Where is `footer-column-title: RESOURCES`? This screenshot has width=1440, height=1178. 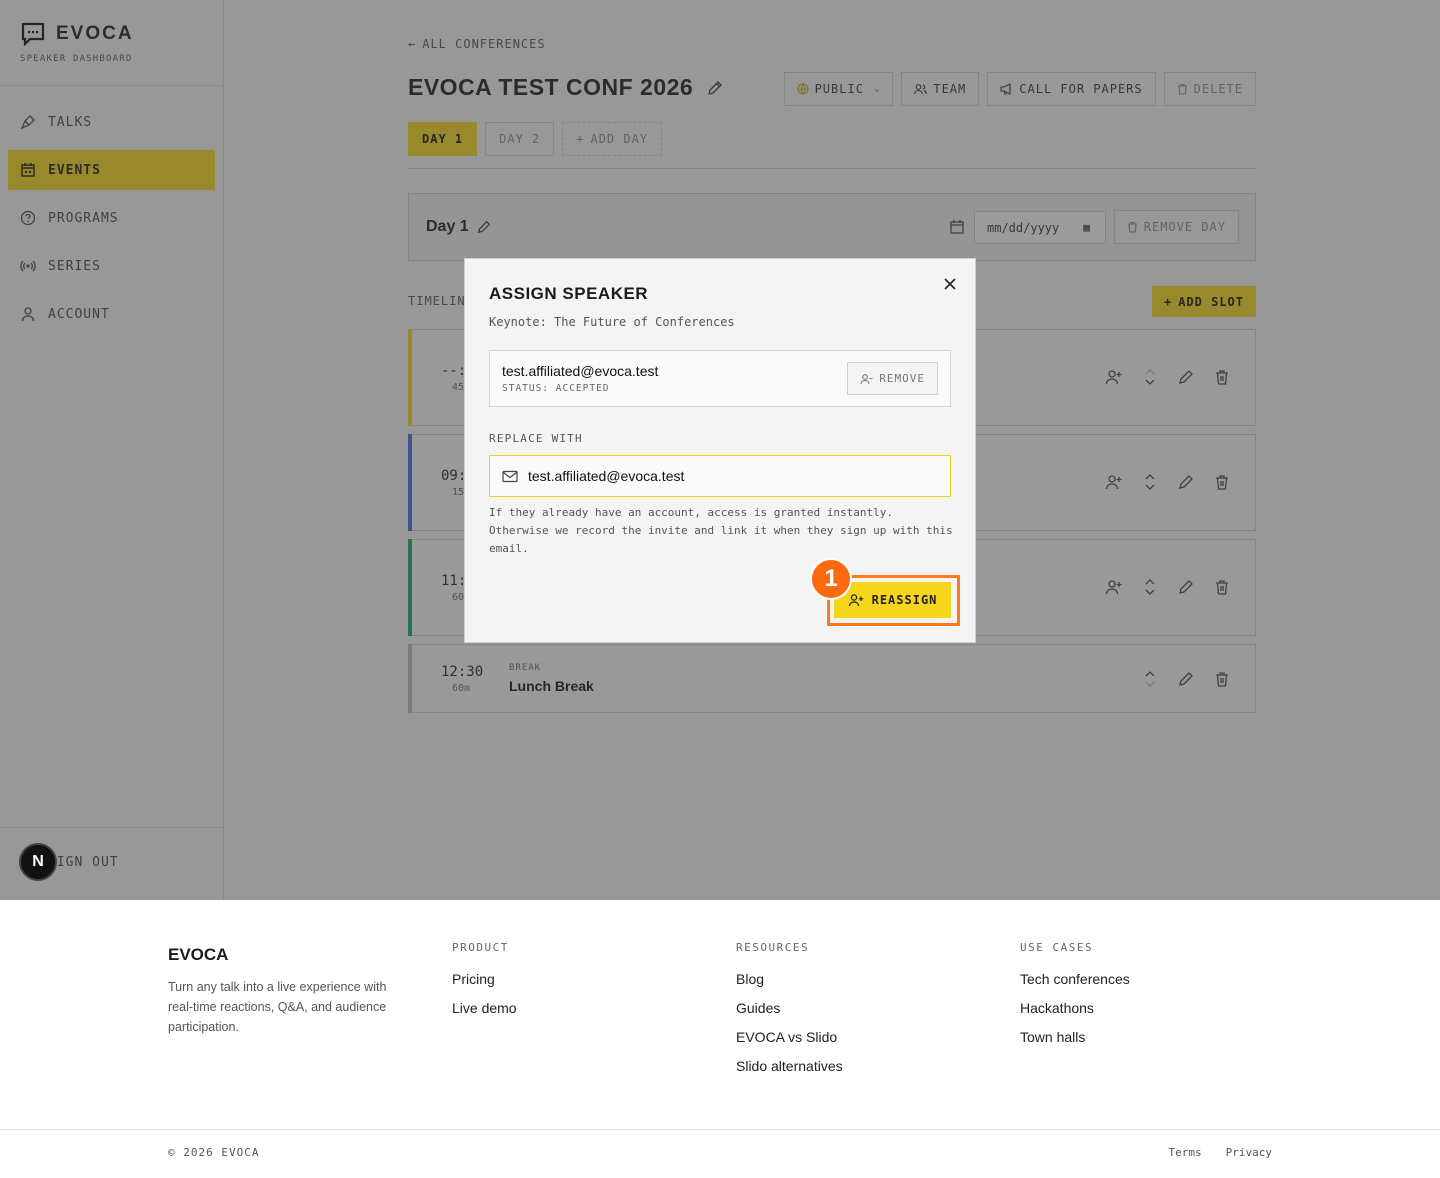 footer-column-title: RESOURCES is located at coordinates (773, 947).